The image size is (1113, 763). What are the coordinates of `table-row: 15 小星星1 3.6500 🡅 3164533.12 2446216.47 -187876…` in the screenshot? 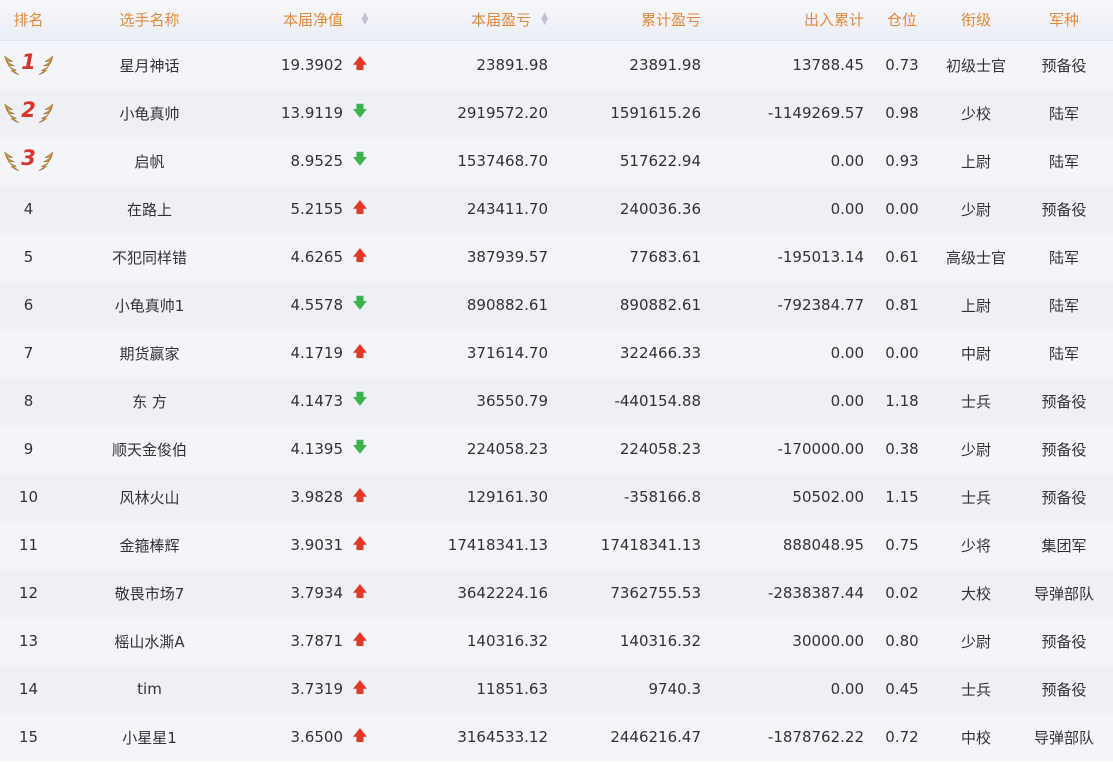 It's located at (556, 737).